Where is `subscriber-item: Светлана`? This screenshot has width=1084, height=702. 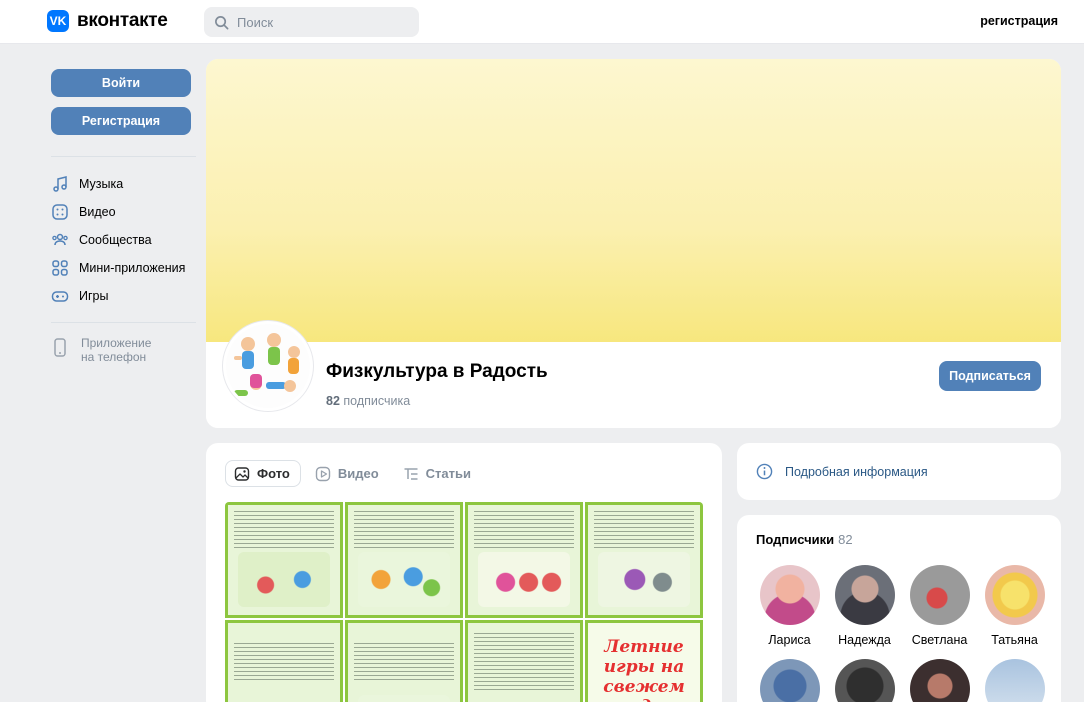 subscriber-item: Светлана is located at coordinates (939, 606).